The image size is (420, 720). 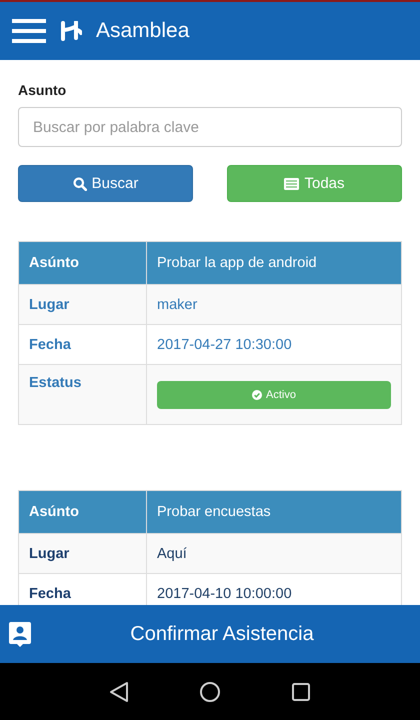 What do you see at coordinates (274, 263) in the screenshot?
I see `table-header-cell: Probar la app de android` at bounding box center [274, 263].